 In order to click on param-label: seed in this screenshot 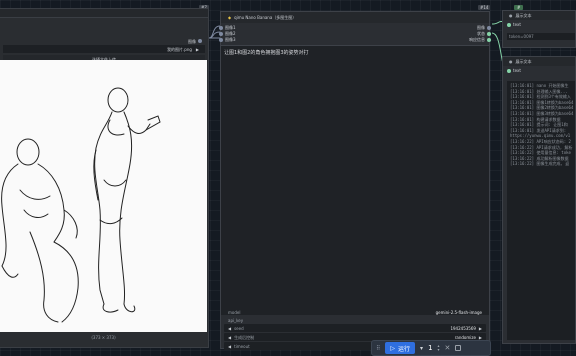, I will do `click(239, 328)`.